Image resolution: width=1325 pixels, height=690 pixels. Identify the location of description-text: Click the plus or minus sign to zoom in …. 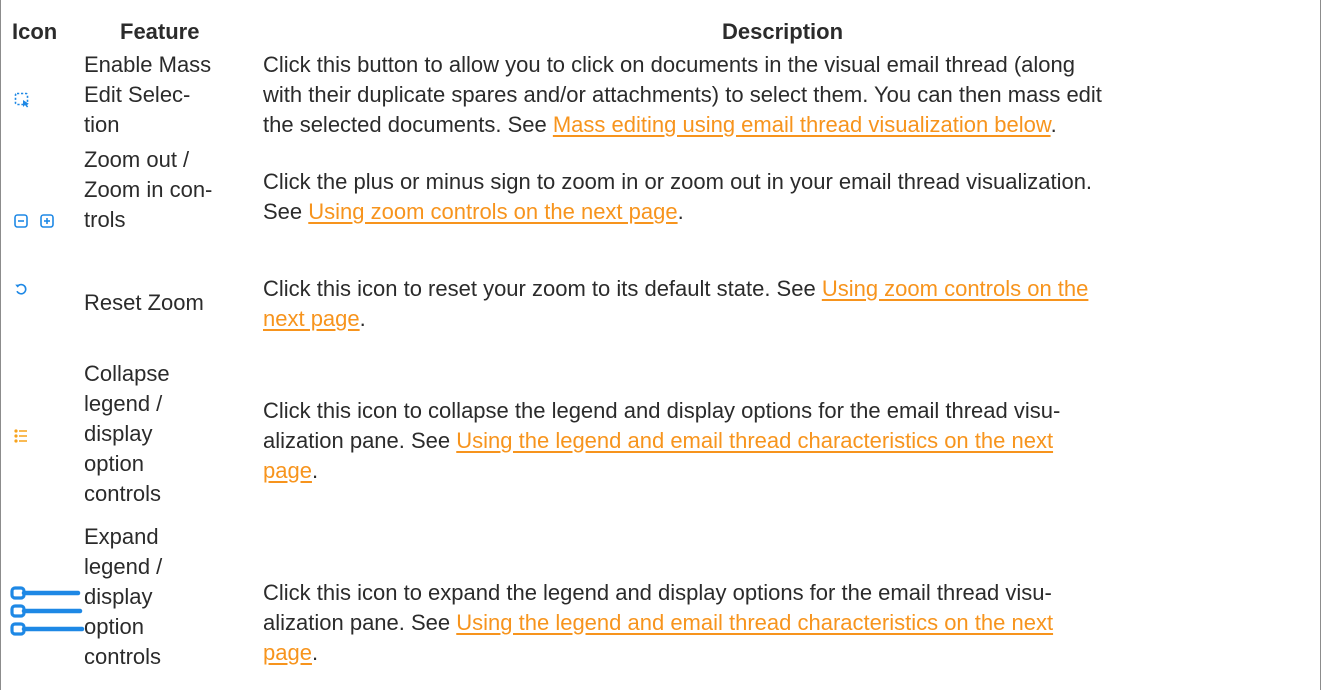
(678, 181).